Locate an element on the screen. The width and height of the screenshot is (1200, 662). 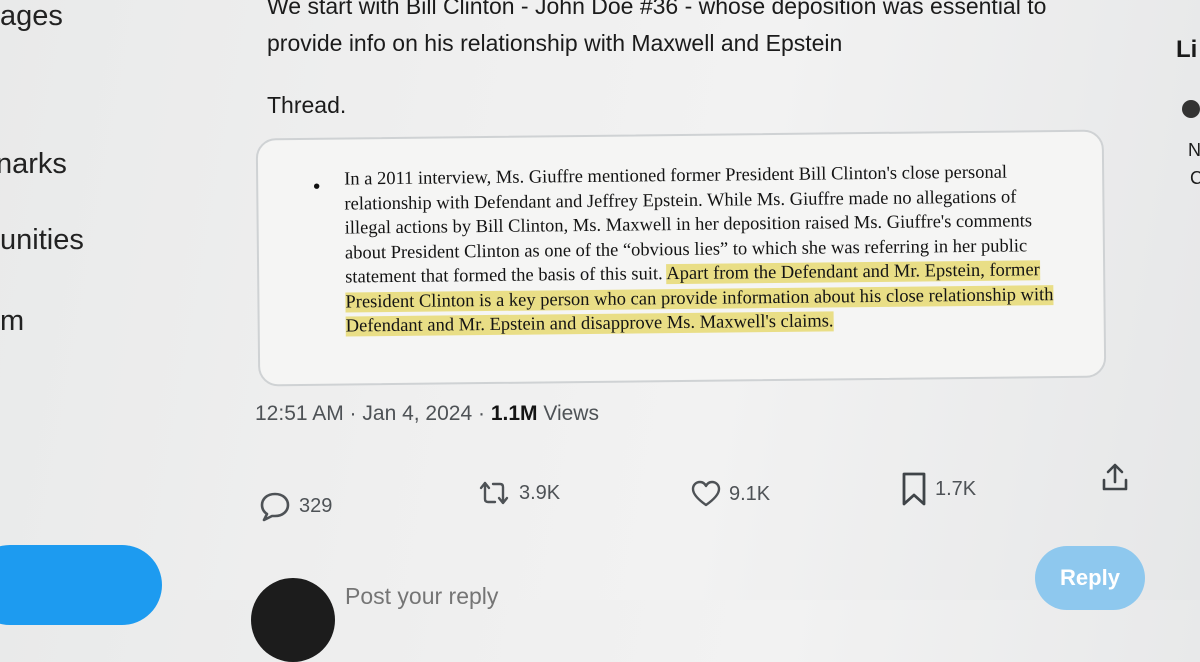
share-icon is located at coordinates (1115, 477).